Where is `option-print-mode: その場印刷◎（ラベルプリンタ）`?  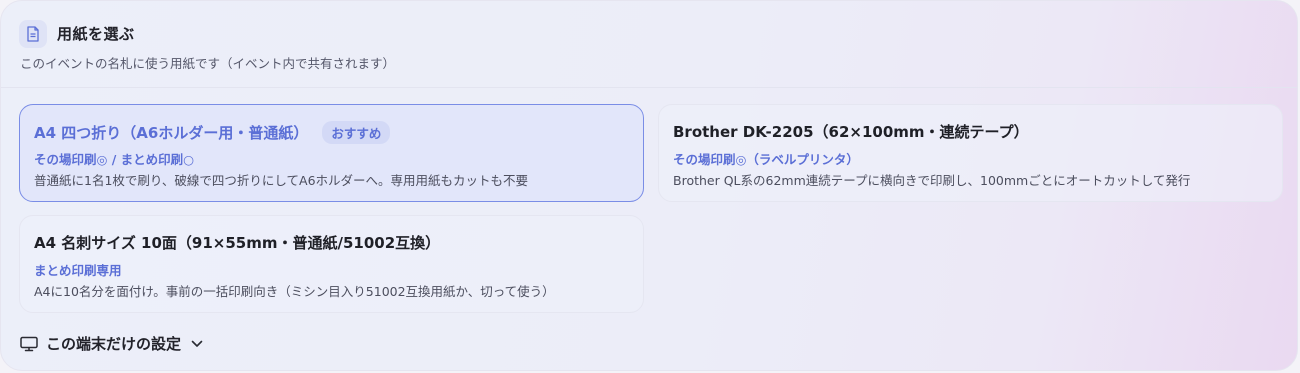 option-print-mode: その場印刷◎（ラベルプリンタ） is located at coordinates (766, 159).